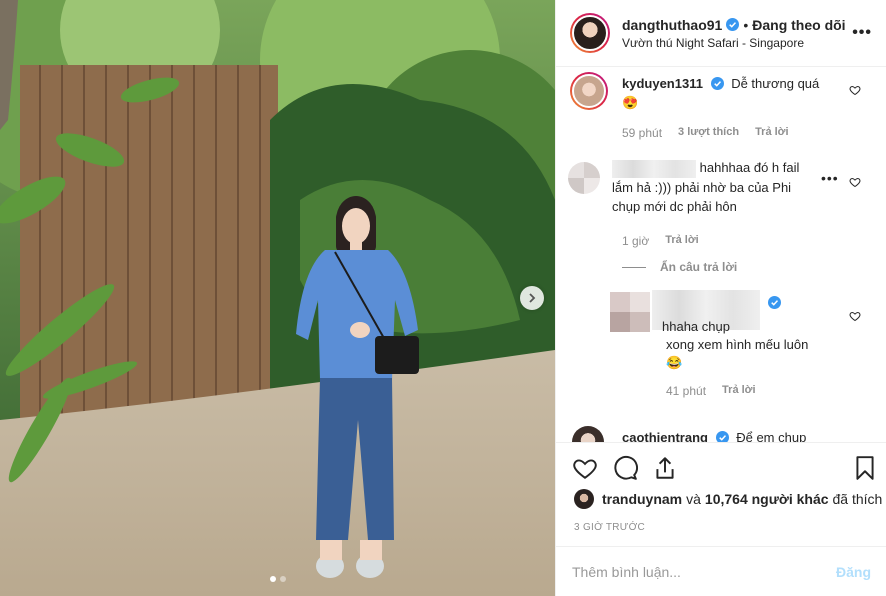 The height and width of the screenshot is (596, 886). Describe the element at coordinates (590, 33) in the screenshot. I see `author-avatar` at that location.